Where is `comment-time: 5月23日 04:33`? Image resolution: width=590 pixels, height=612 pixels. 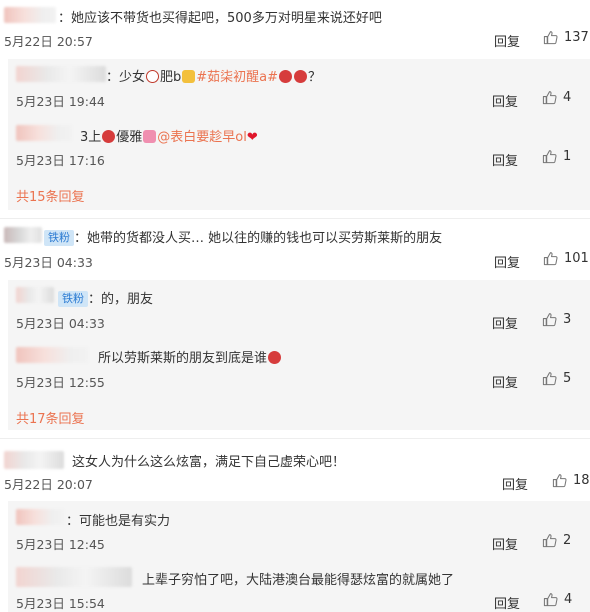
comment-time: 5月23日 04:33 is located at coordinates (48, 262).